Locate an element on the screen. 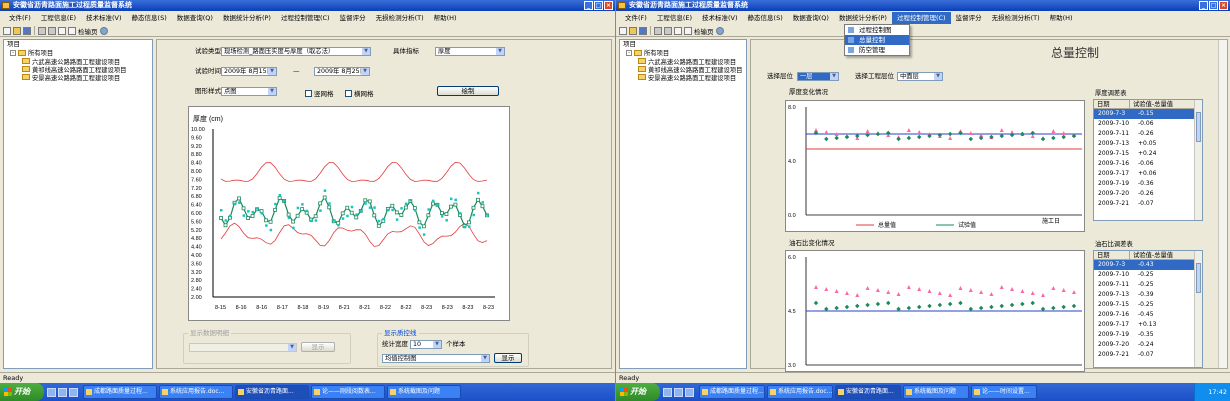  start-button: 开始 is located at coordinates (638, 392).